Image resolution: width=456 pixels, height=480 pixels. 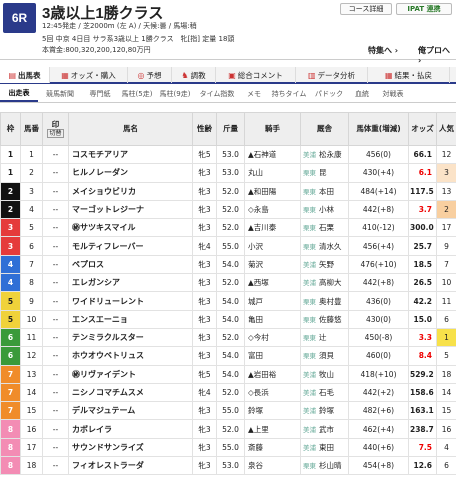 What do you see at coordinates (19, 94) in the screenshot?
I see `subtab-0: 出走表` at bounding box center [19, 94].